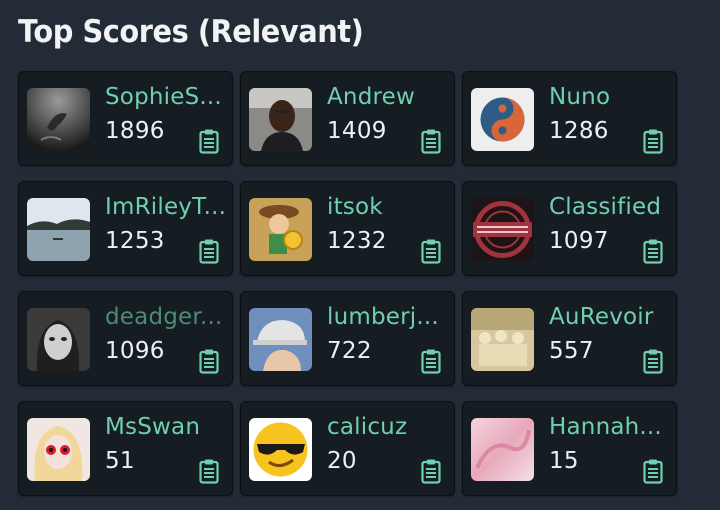  What do you see at coordinates (610, 207) in the screenshot?
I see `player-name: Classified` at bounding box center [610, 207].